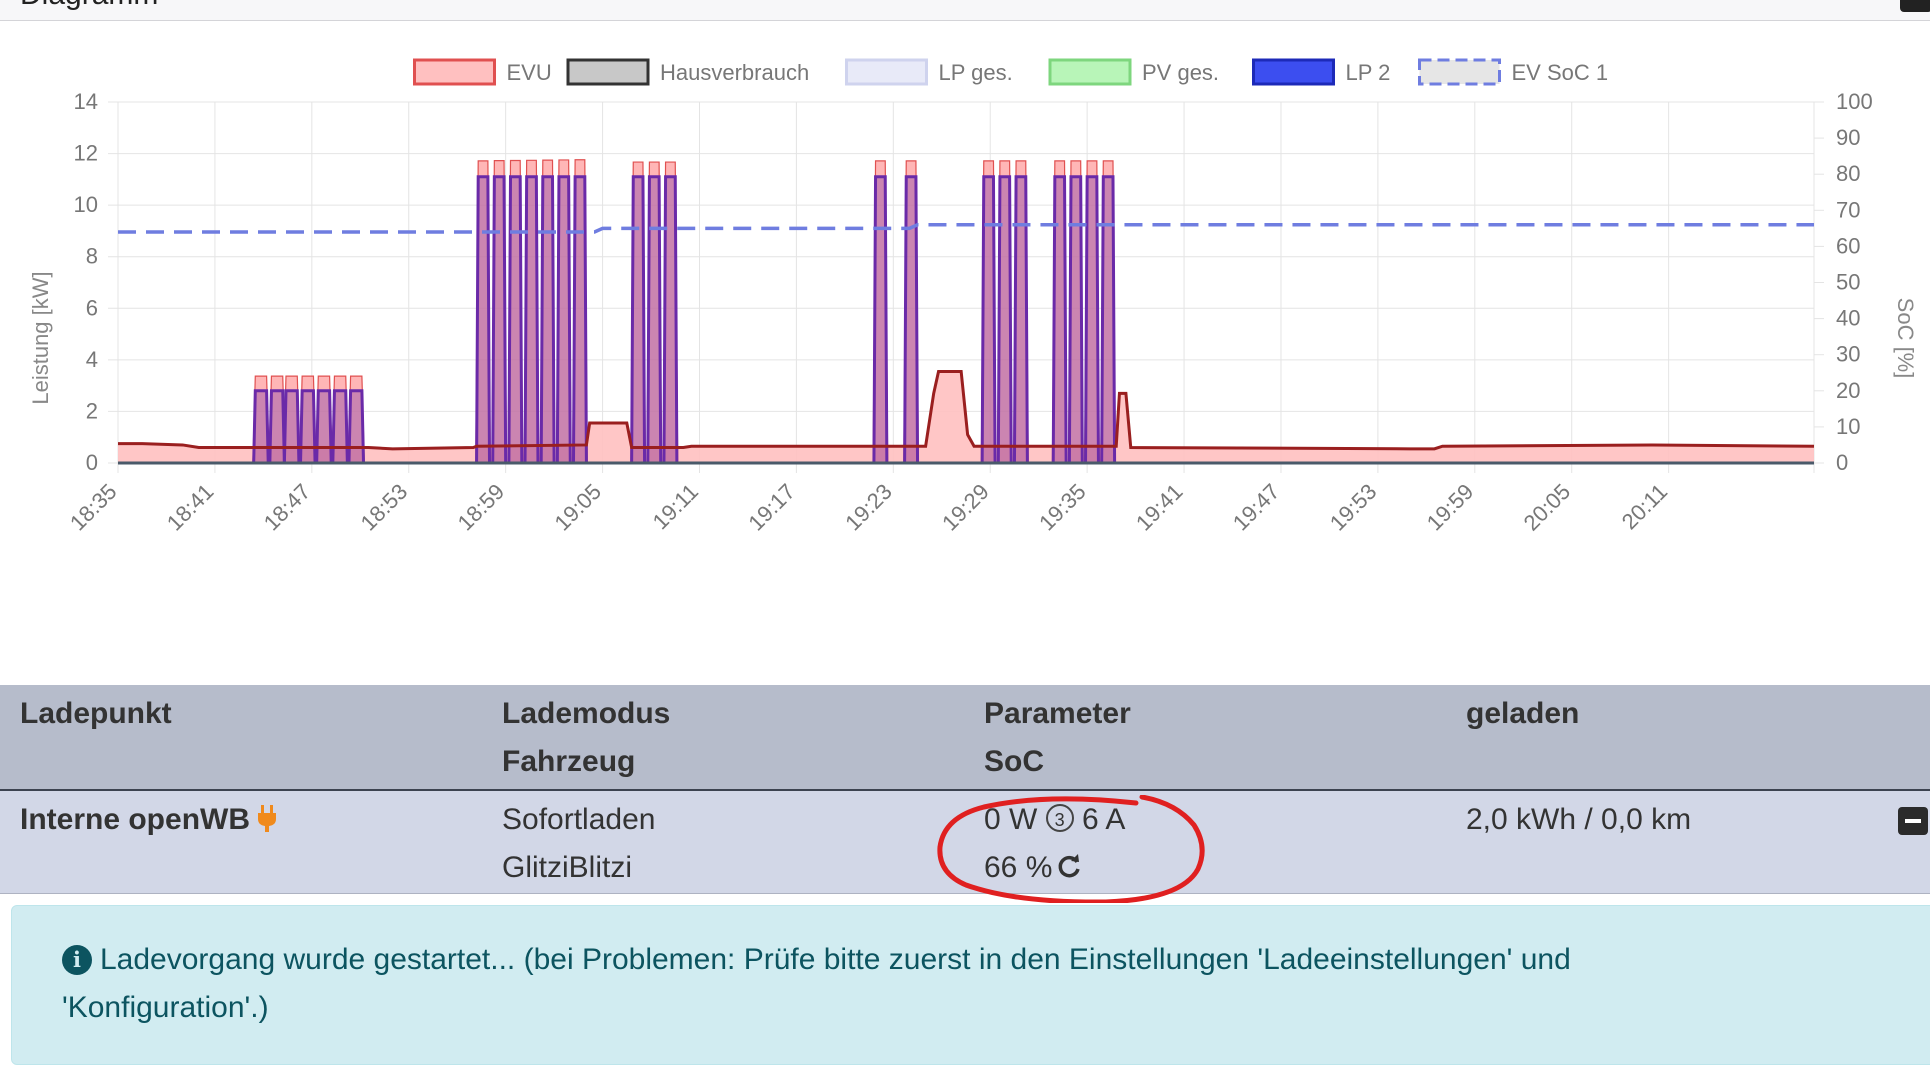 Image resolution: width=1930 pixels, height=1065 pixels. Describe the element at coordinates (86, 153) in the screenshot. I see `y-tick-label: 12` at that location.